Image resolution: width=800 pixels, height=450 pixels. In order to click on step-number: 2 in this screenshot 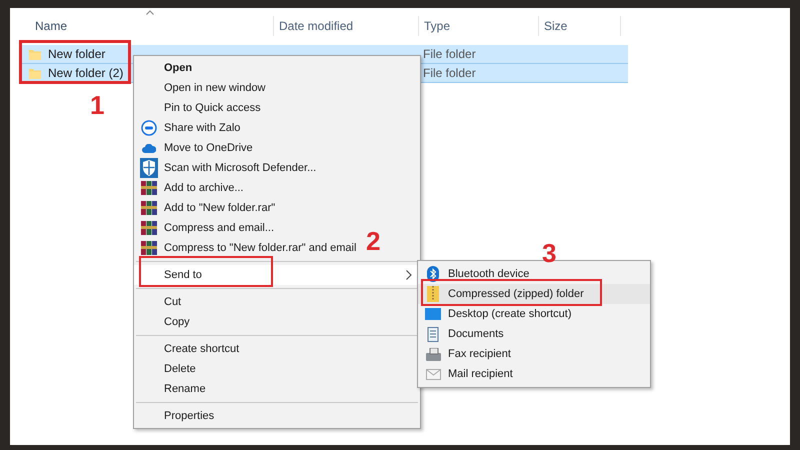, I will do `click(373, 241)`.